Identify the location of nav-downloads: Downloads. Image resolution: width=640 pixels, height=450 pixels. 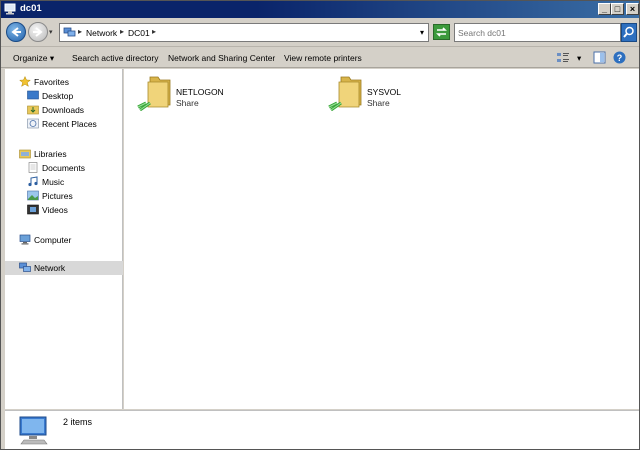
(64, 110).